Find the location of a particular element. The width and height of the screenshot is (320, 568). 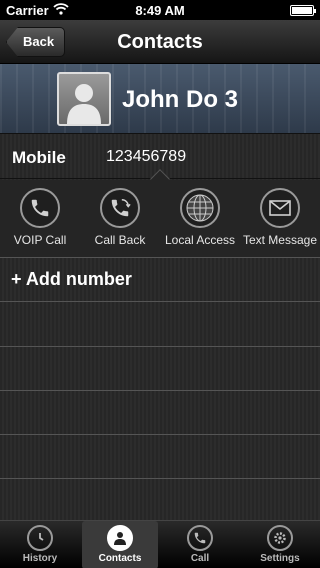

status-time: 8:49 AM is located at coordinates (160, 10).